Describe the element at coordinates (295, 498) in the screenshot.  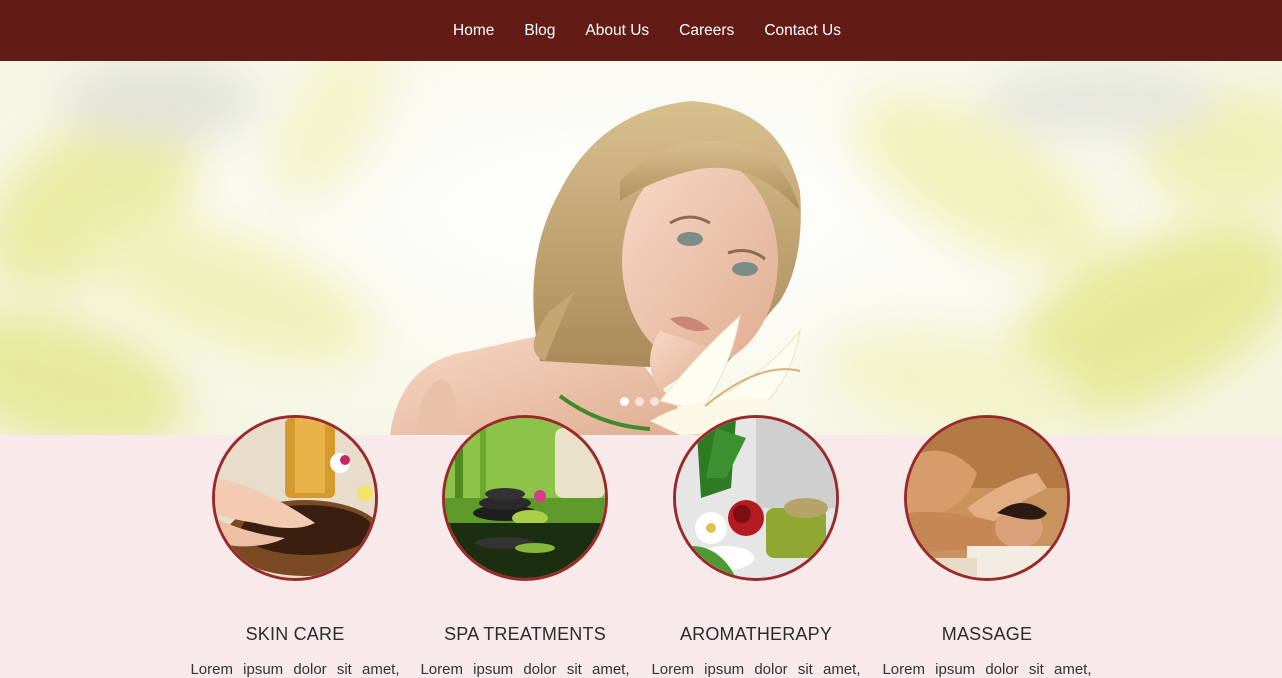
I see `hands-in-bowl-image` at that location.